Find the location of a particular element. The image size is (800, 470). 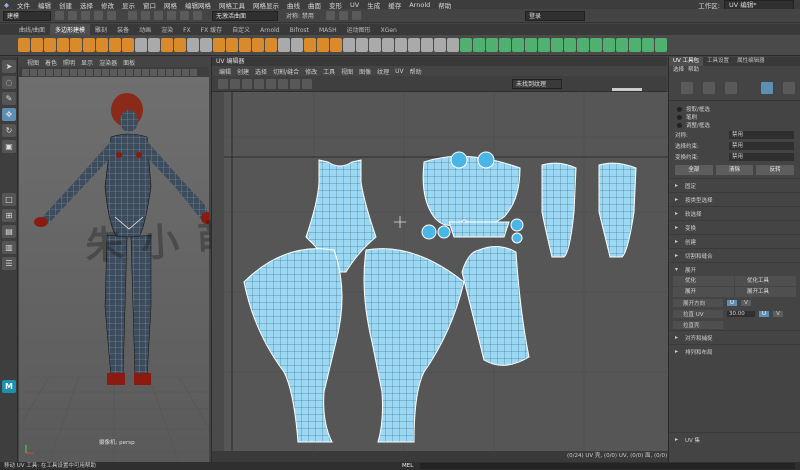

tab-uv-toolkit: UV 工具包 is located at coordinates (686, 61).